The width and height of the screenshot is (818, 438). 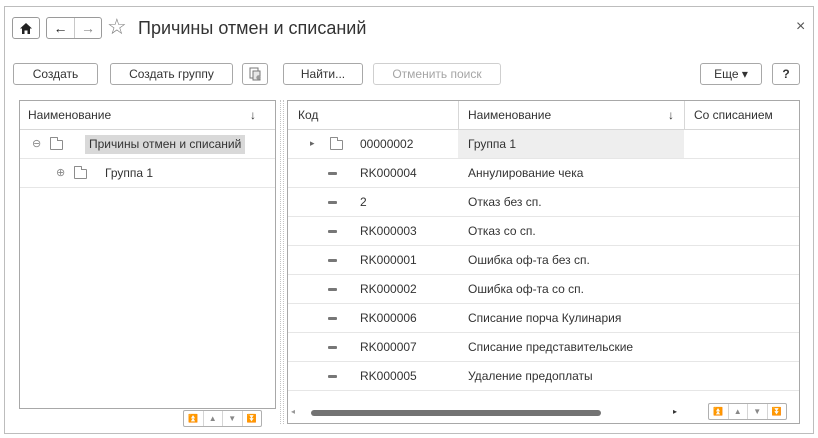 I want to click on arrow-right-icon: →, so click(x=87, y=28).